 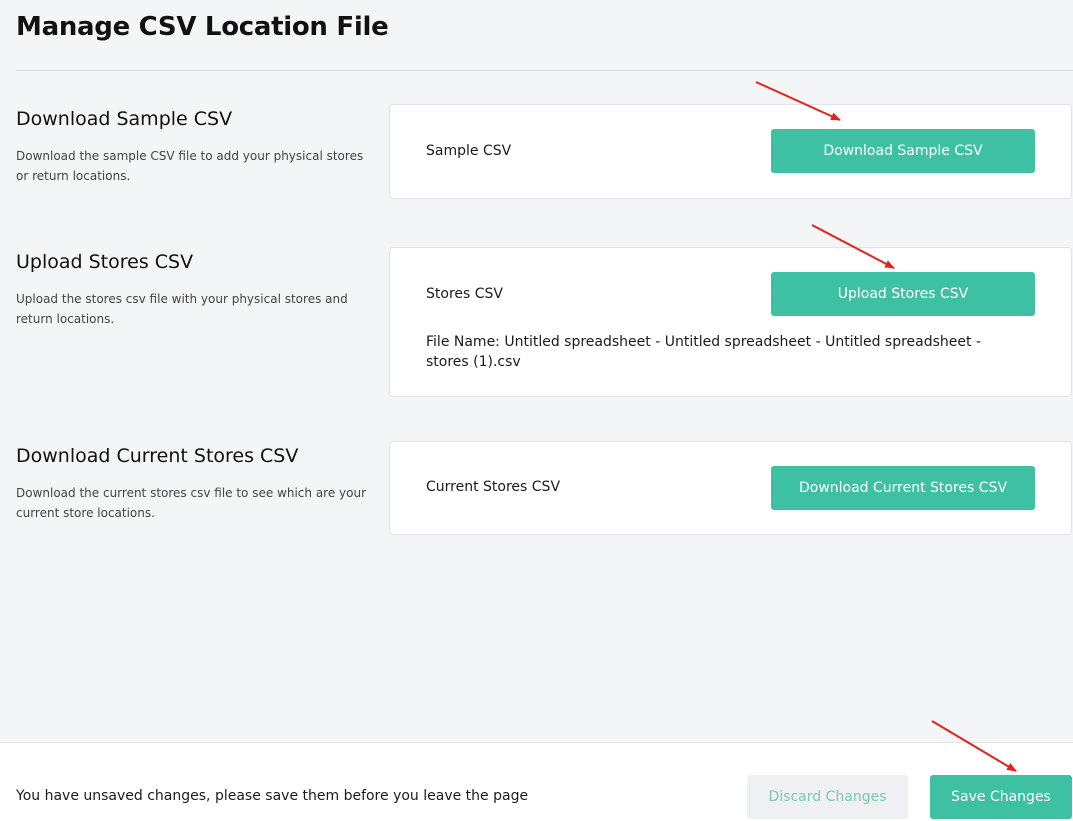 What do you see at coordinates (903, 151) in the screenshot?
I see `download-sample-csv-button: Download Sample CSV` at bounding box center [903, 151].